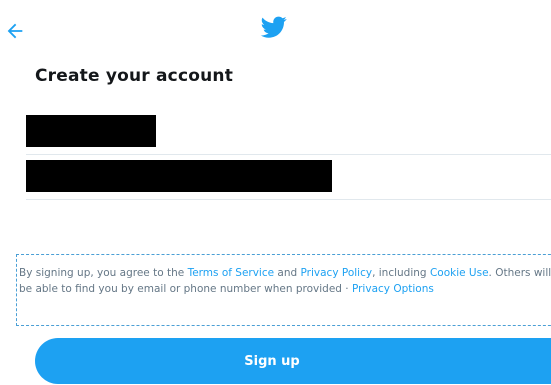 The image size is (551, 385). I want to click on legal-text: and, so click(287, 273).